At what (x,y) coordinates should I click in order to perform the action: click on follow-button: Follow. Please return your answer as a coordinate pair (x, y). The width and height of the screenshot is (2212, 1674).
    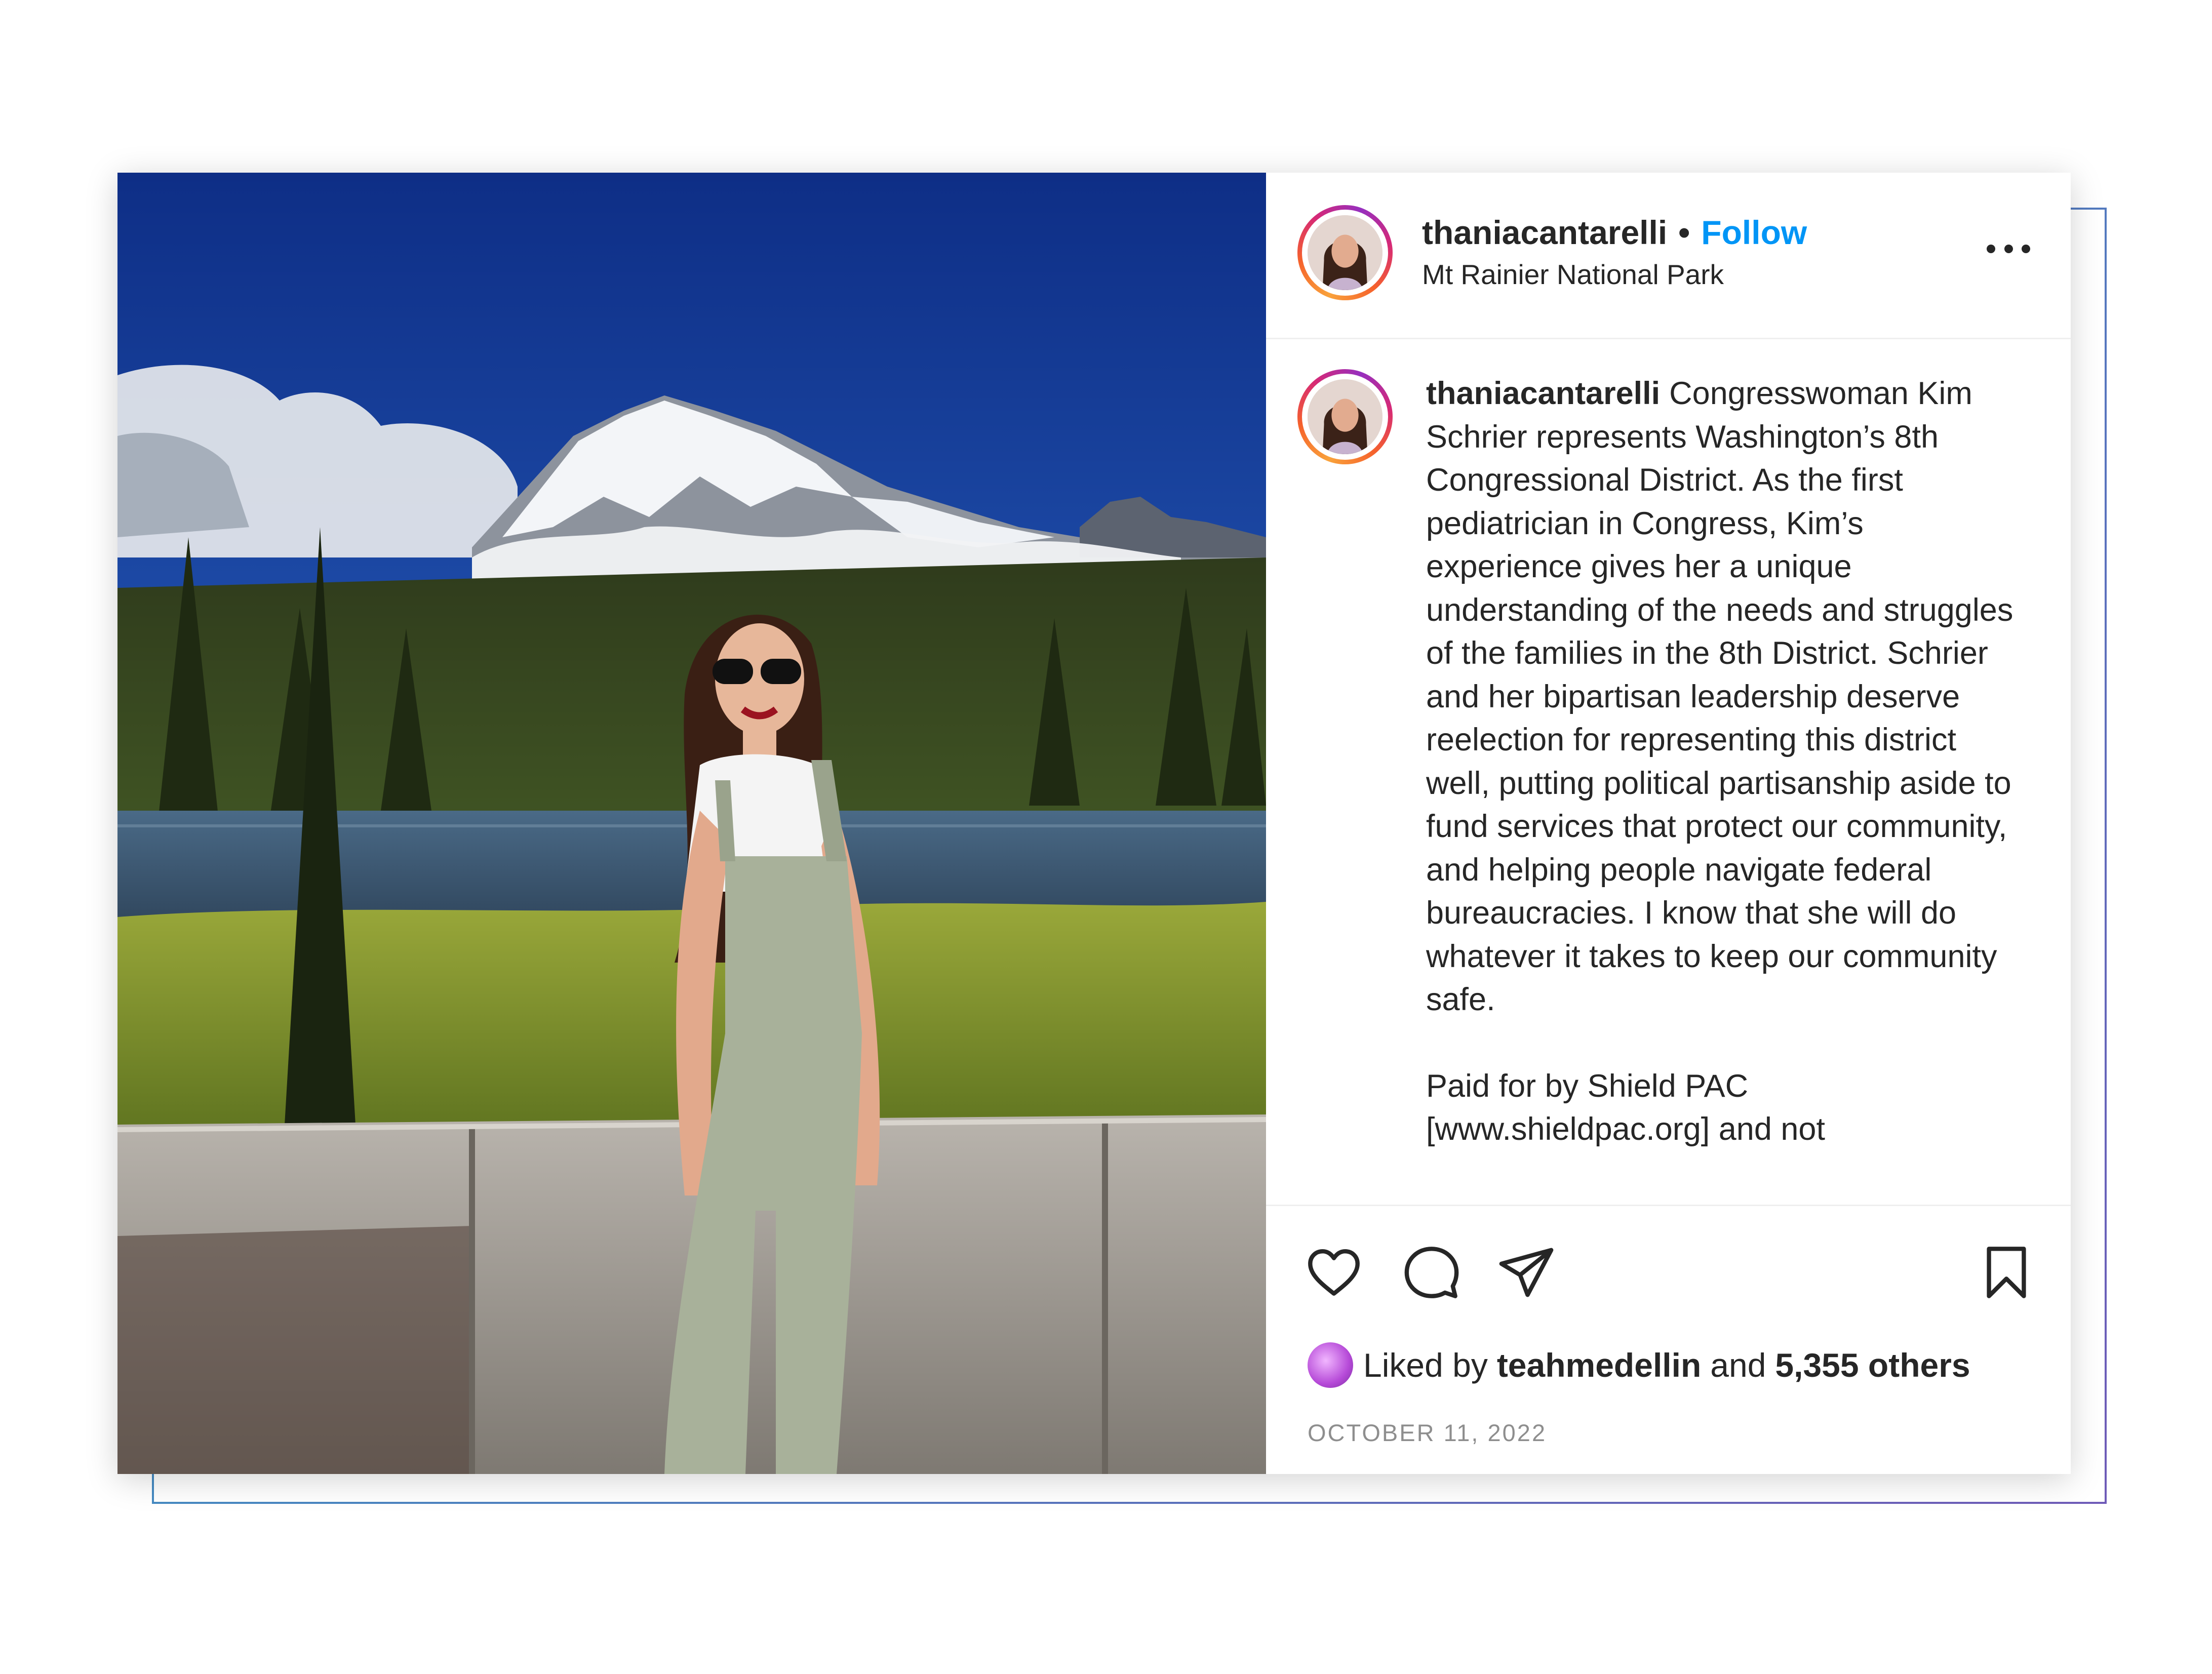
    Looking at the image, I should click on (1754, 232).